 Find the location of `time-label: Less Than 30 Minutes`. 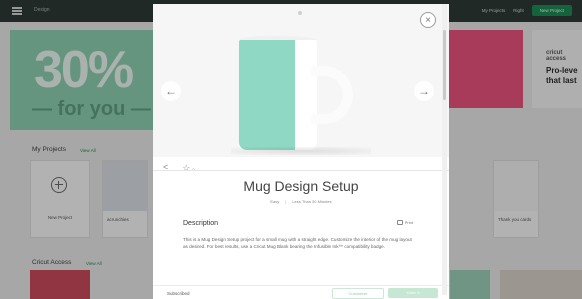

time-label: Less Than 30 Minutes is located at coordinates (312, 201).